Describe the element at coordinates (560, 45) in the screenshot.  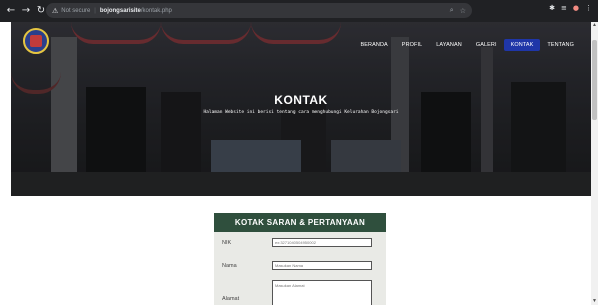
I see `nav-item-tentang: TENTANG` at that location.